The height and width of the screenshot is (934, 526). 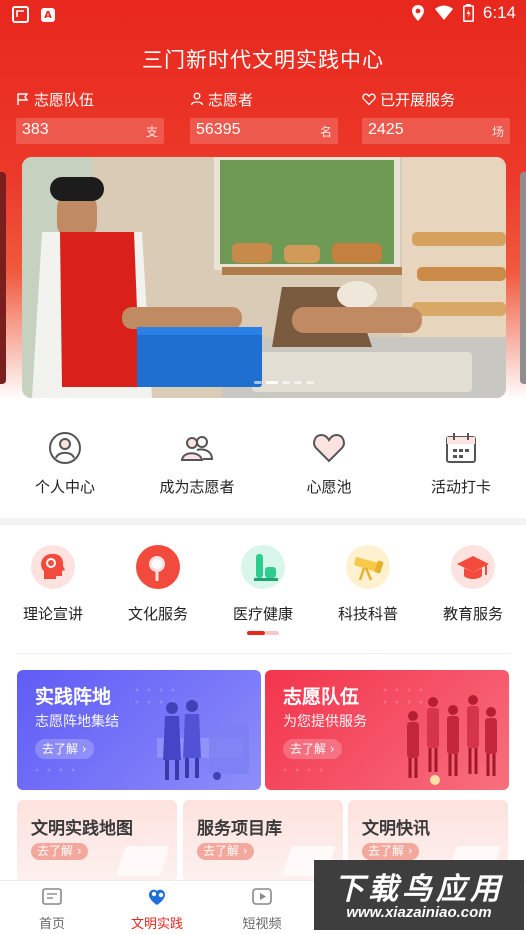 I want to click on quick-item-label: 心愿池, so click(x=329, y=487).